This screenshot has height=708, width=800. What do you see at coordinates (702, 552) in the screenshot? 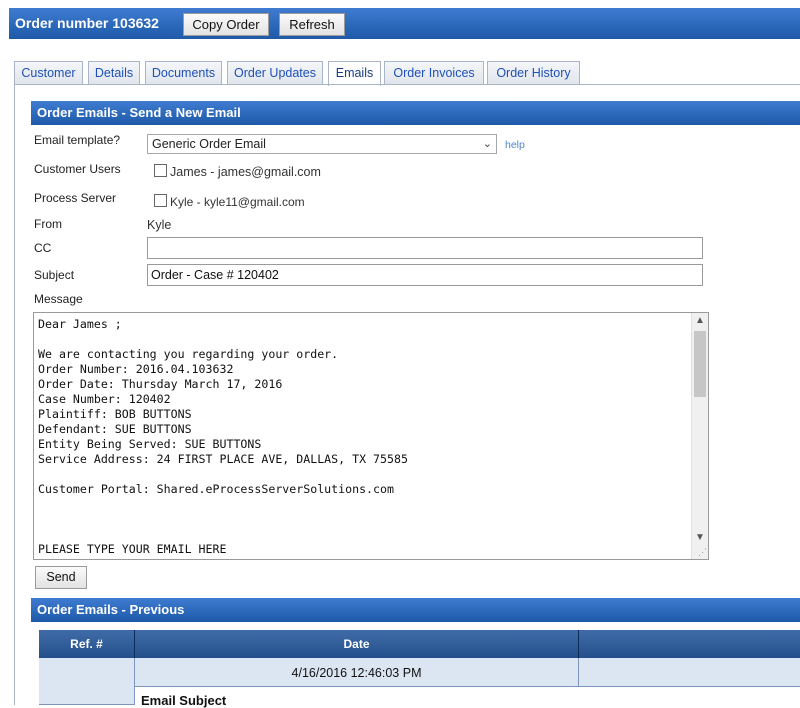
I see `resize-grip-icon: ⋰` at bounding box center [702, 552].